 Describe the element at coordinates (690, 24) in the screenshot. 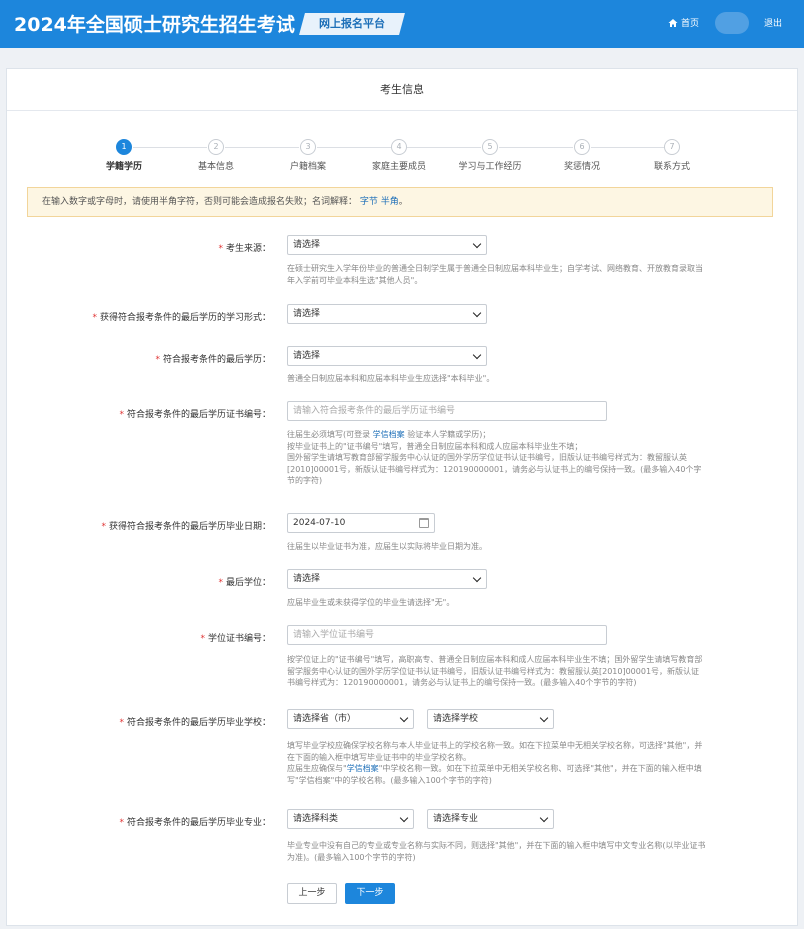

I see `home-label: 首页` at that location.